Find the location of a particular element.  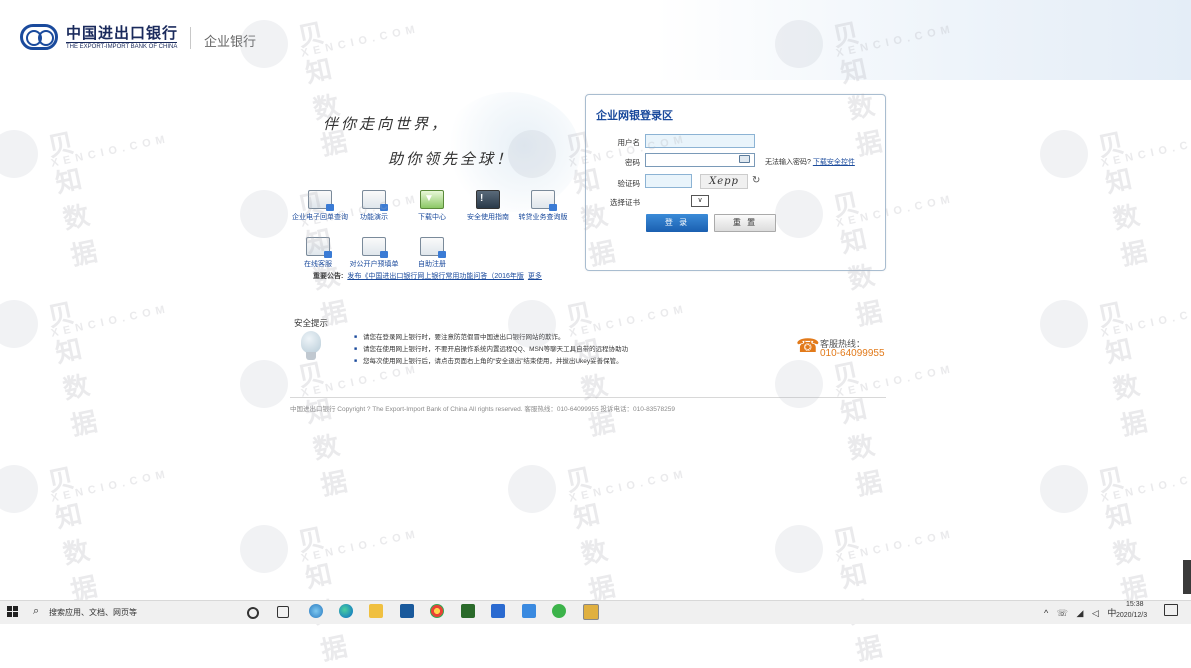

password-label: 密码 is located at coordinates (632, 162).